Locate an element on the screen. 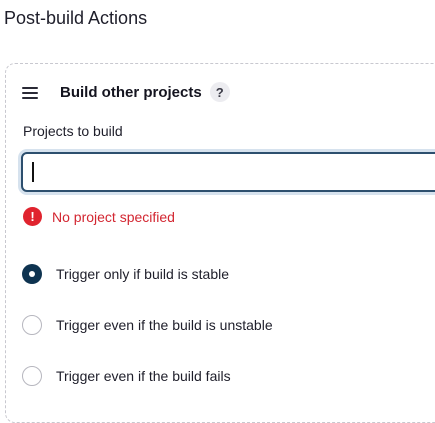 The height and width of the screenshot is (423, 435). trigger-unstable-option: Trigger even if the build is unstable is located at coordinates (147, 325).